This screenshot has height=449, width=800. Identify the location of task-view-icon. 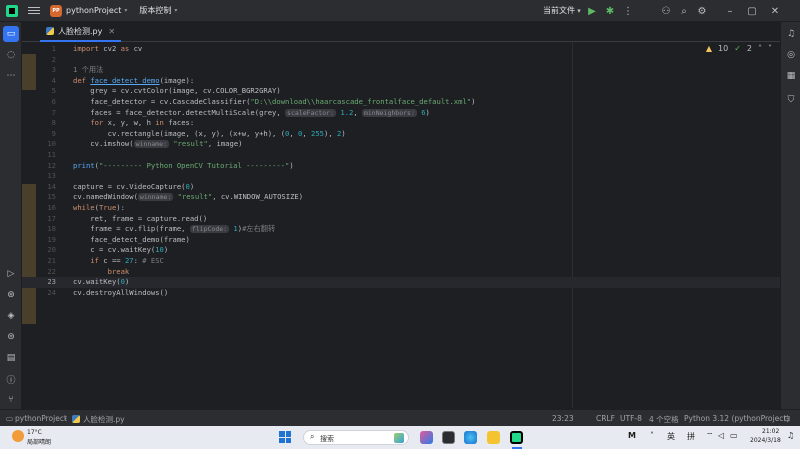
(448, 437).